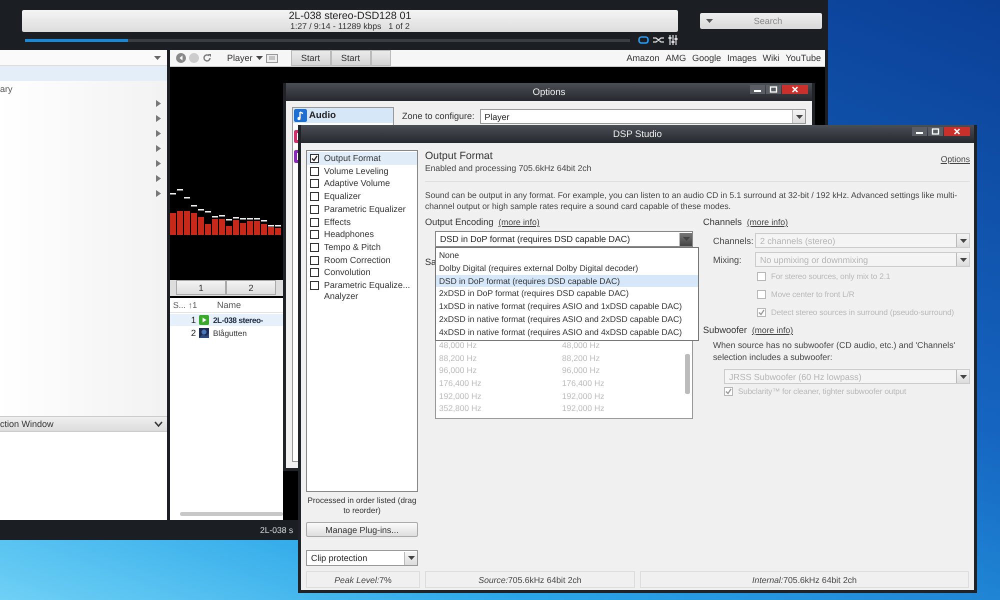 The height and width of the screenshot is (600, 1000). What do you see at coordinates (830, 276) in the screenshot?
I see `checkbox-label: For stereo sources, only mix to 2.1` at bounding box center [830, 276].